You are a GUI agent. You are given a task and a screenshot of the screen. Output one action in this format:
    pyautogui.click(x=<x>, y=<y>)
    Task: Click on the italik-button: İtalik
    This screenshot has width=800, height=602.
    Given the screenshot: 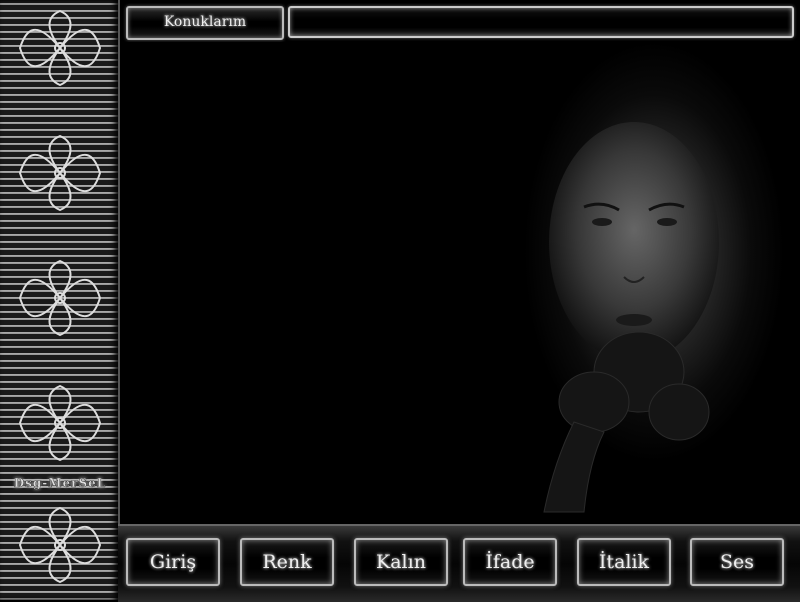 What is the action you would take?
    pyautogui.click(x=624, y=562)
    